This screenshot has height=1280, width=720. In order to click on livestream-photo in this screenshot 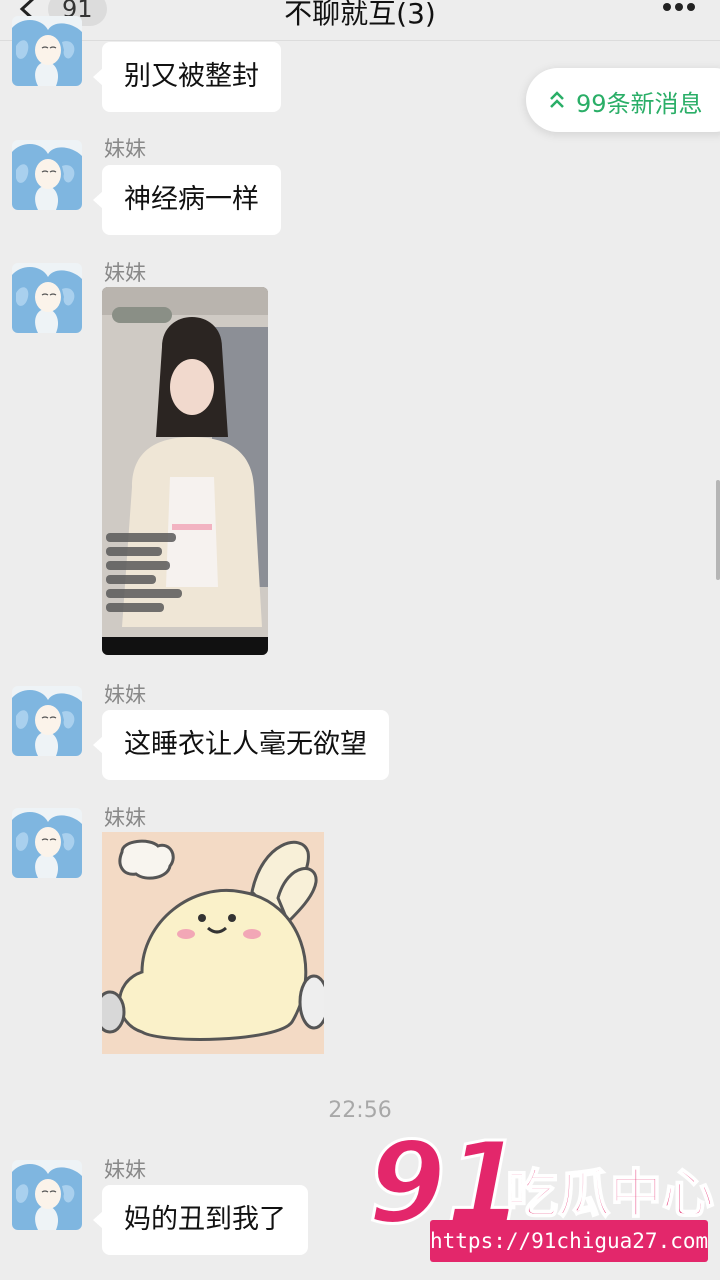, I will do `click(185, 471)`.